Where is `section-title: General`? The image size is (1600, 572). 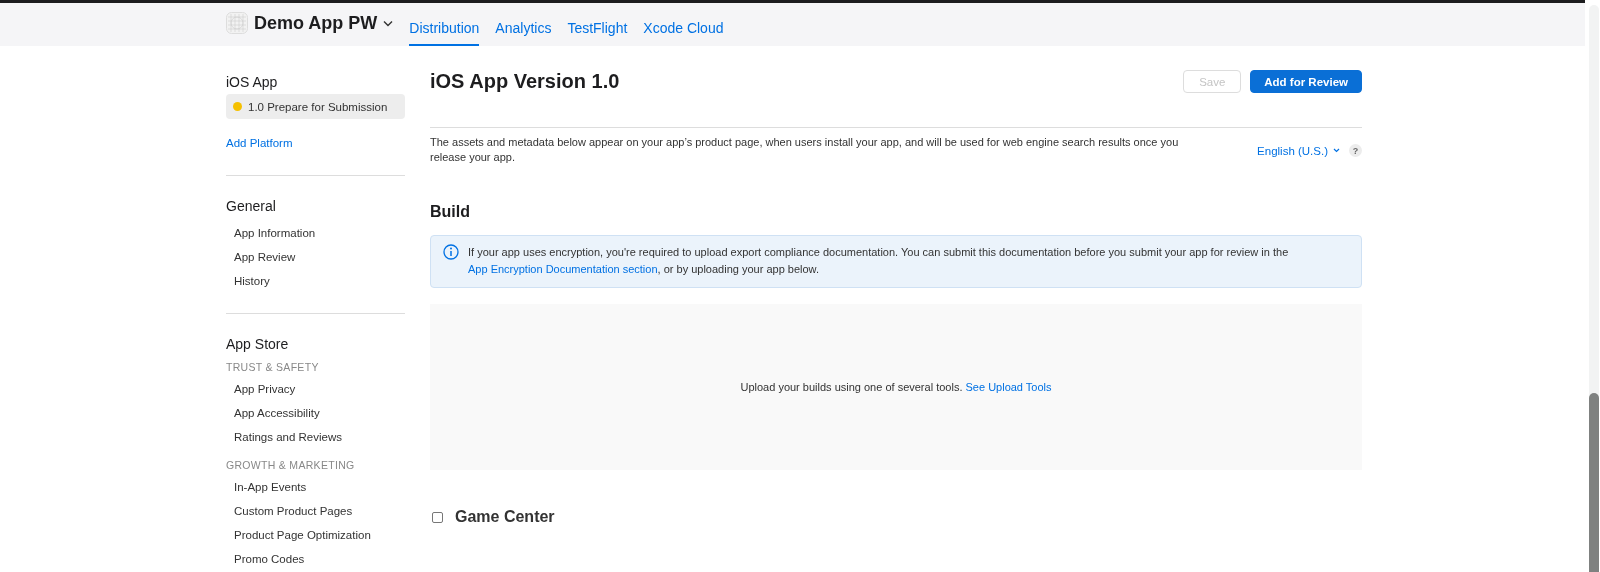 section-title: General is located at coordinates (251, 206).